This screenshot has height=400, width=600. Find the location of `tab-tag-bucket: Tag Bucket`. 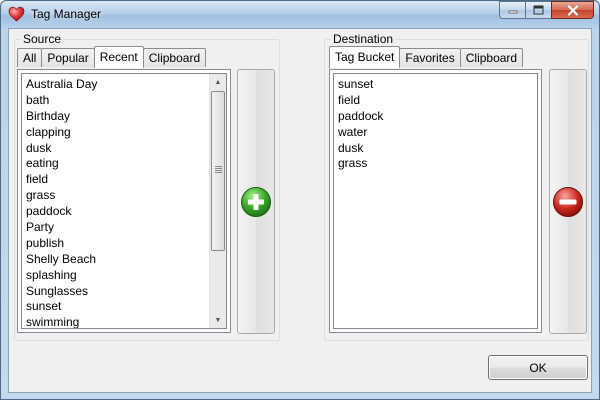

tab-tag-bucket: Tag Bucket is located at coordinates (365, 57).